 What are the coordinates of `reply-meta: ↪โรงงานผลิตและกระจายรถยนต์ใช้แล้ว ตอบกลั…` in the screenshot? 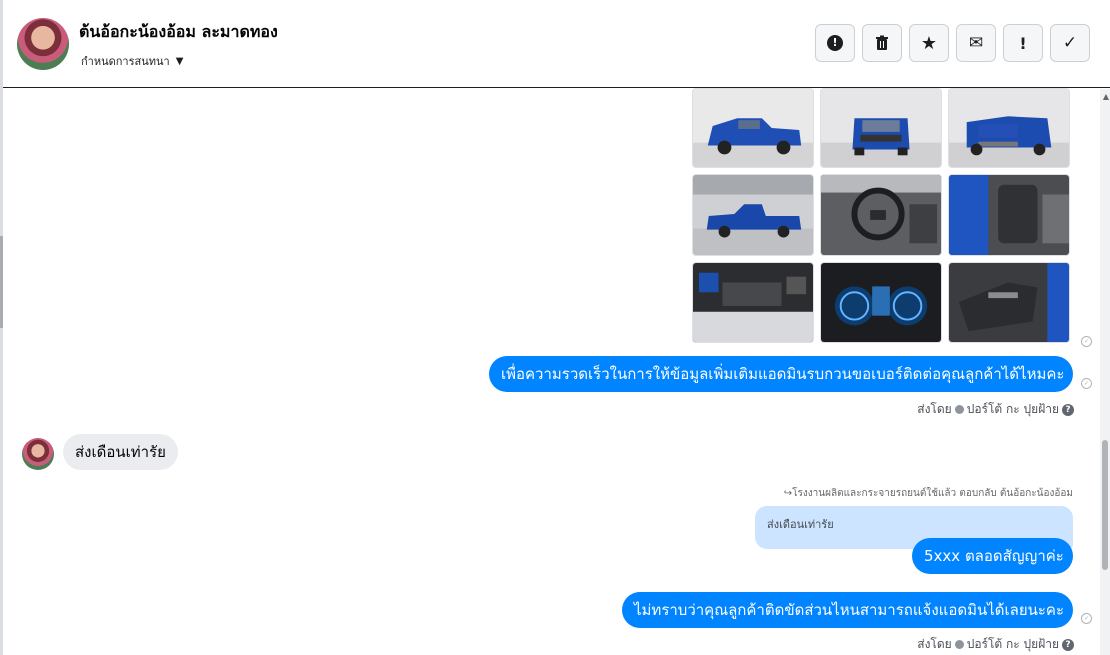 It's located at (928, 493).